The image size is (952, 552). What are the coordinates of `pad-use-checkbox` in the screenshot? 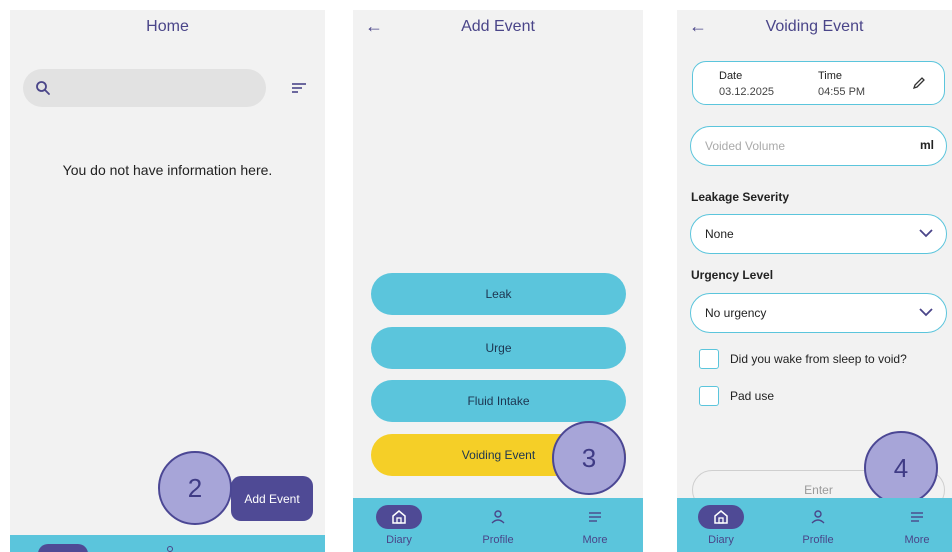 It's located at (709, 396).